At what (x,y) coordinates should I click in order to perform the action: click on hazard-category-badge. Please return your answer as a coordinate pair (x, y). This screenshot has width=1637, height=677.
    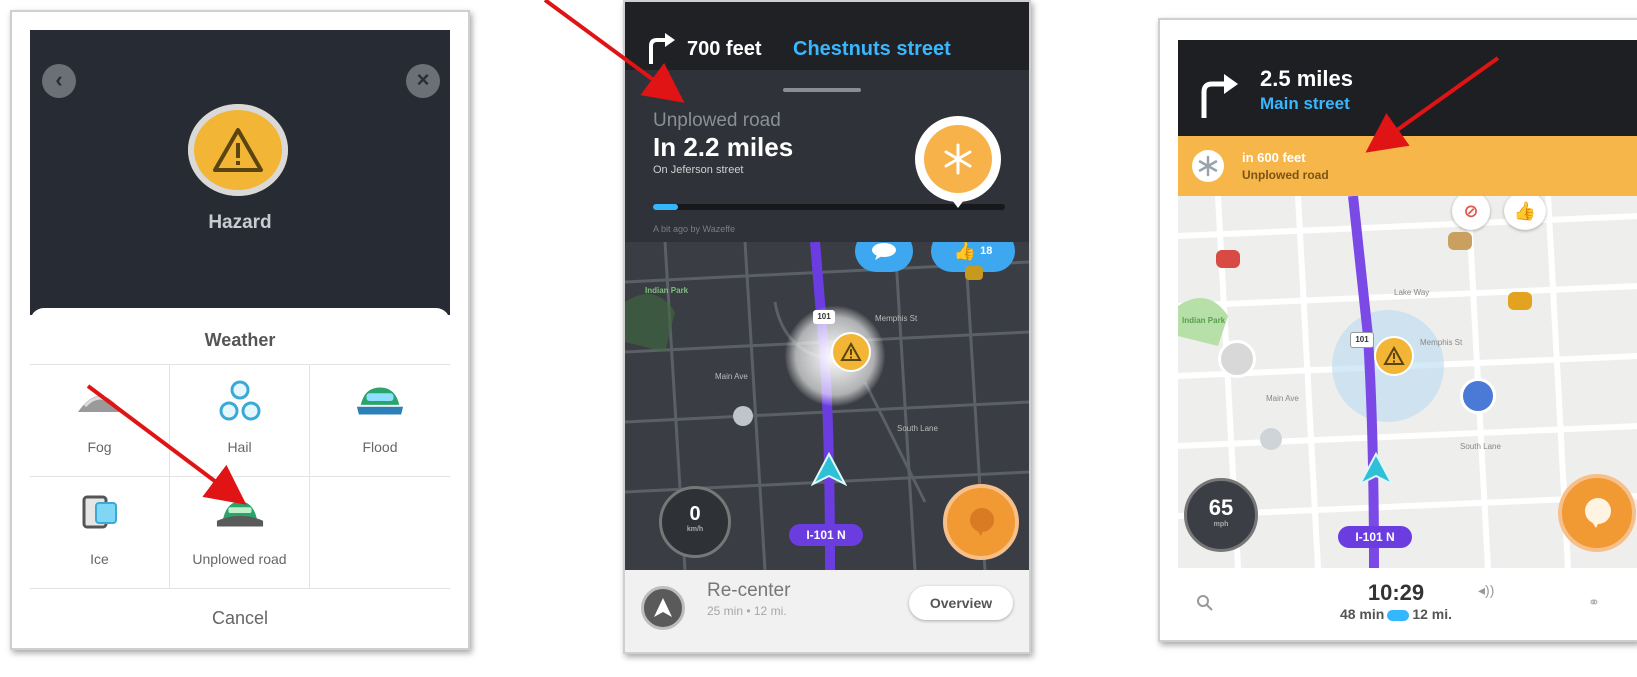
    Looking at the image, I should click on (238, 150).